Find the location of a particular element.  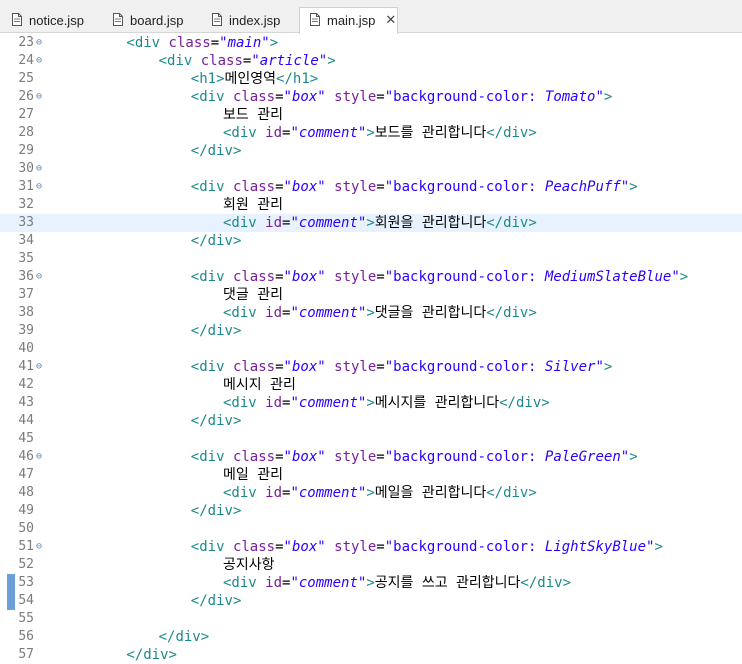

code-line: 49 </div> is located at coordinates (371, 511).